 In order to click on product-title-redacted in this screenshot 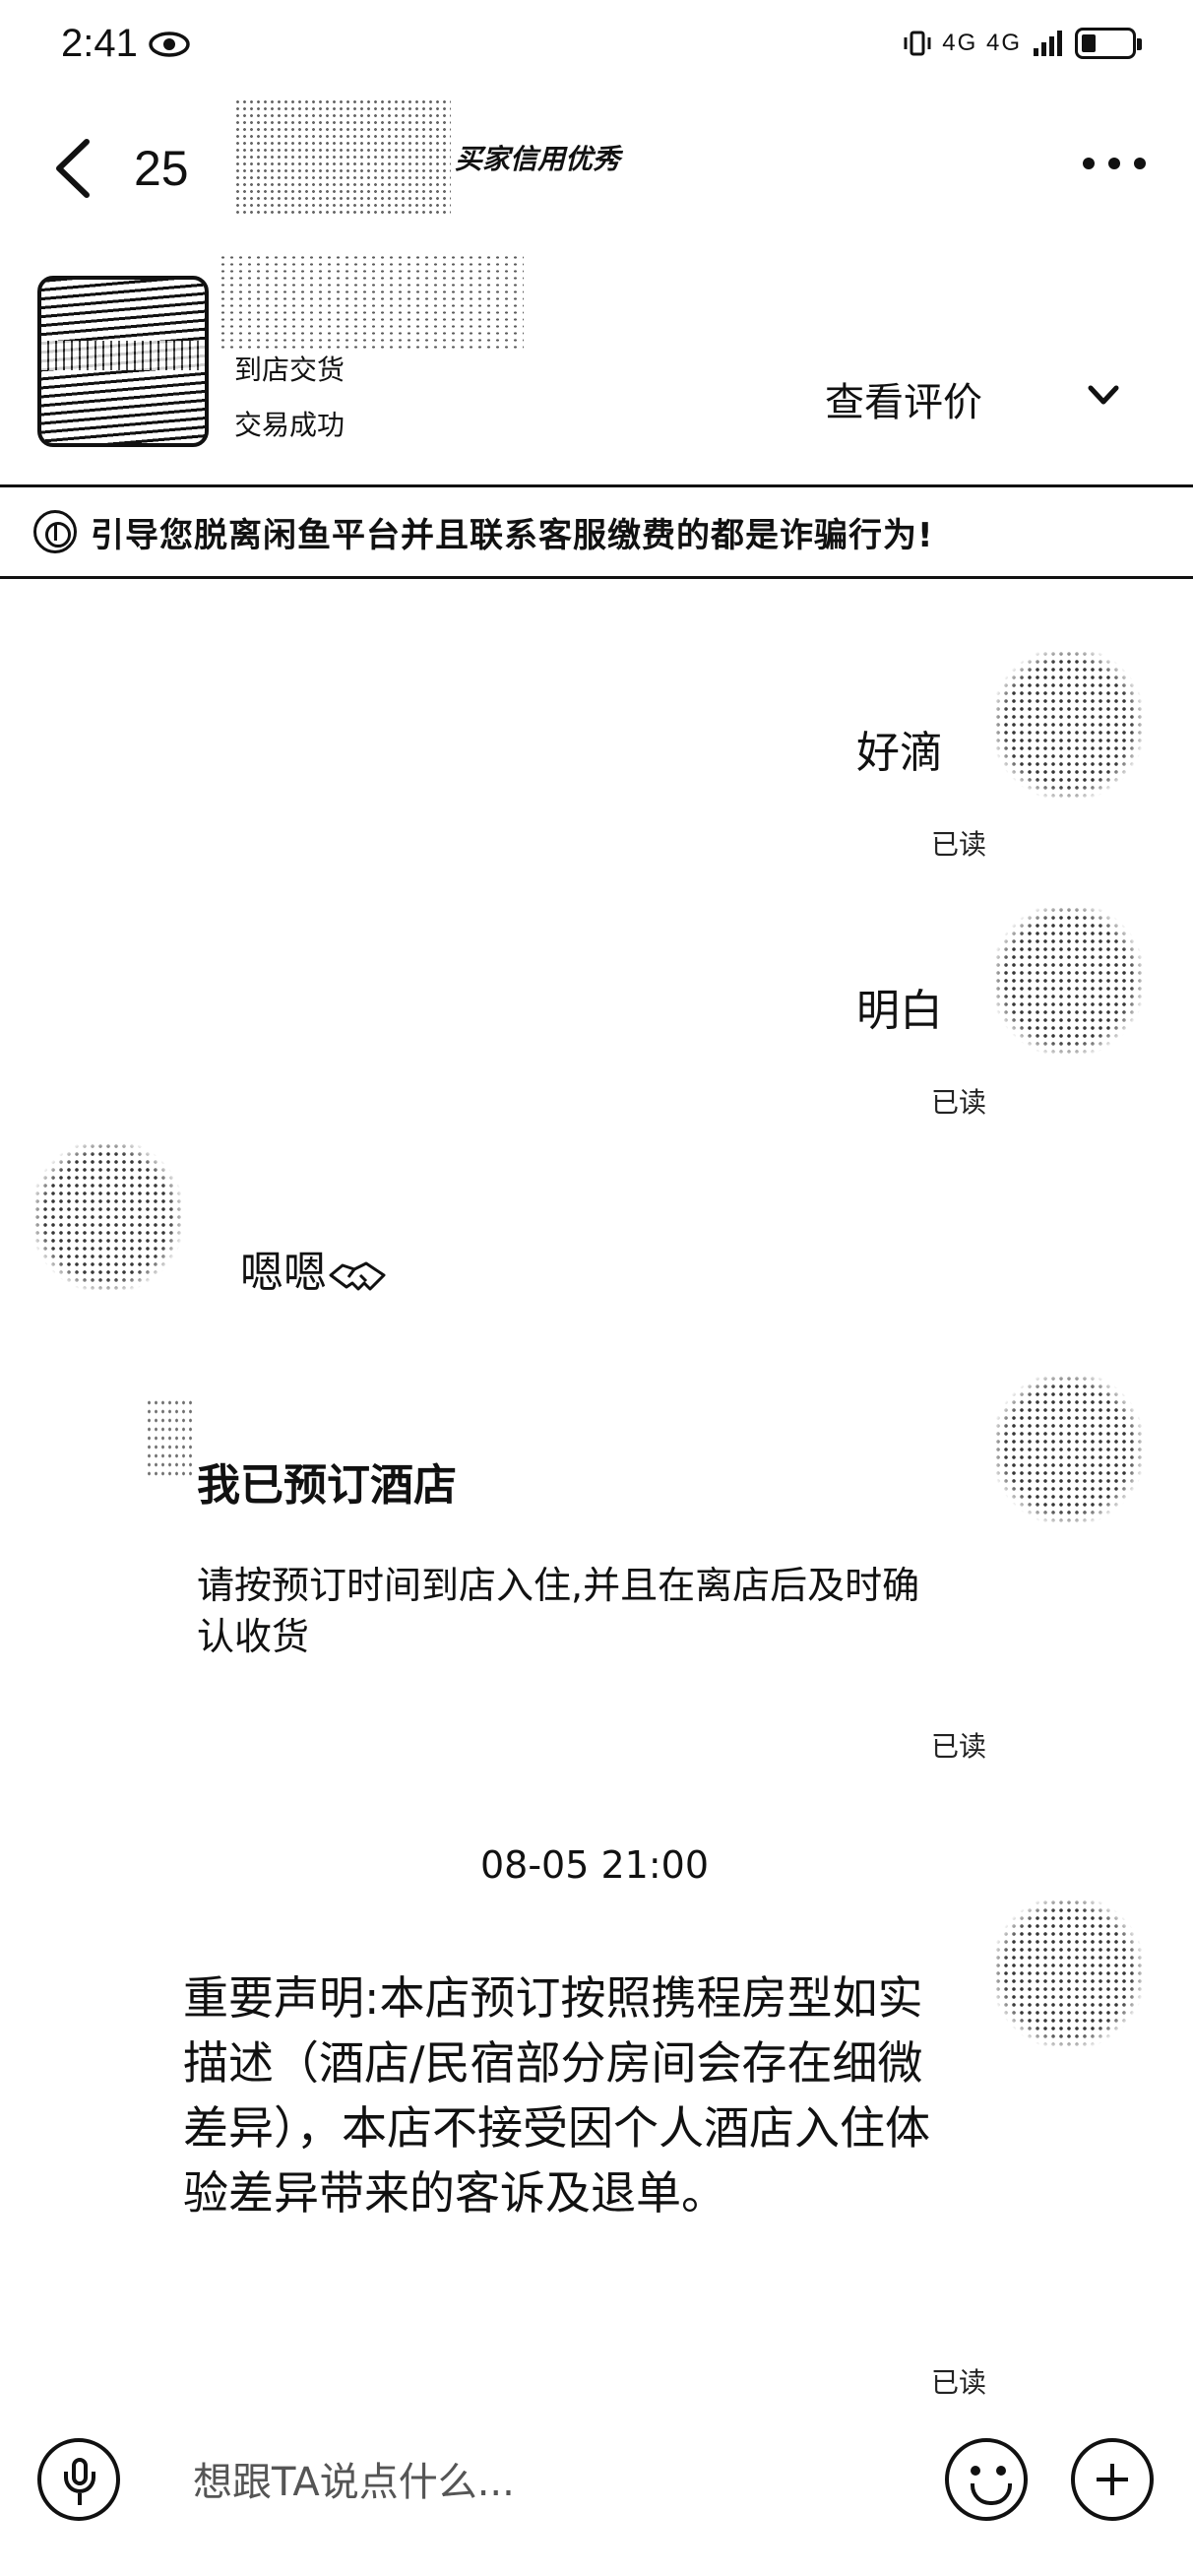, I will do `click(371, 303)`.